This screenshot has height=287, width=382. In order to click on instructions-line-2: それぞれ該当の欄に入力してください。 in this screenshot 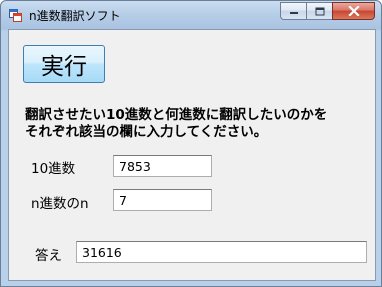, I will do `click(146, 132)`.